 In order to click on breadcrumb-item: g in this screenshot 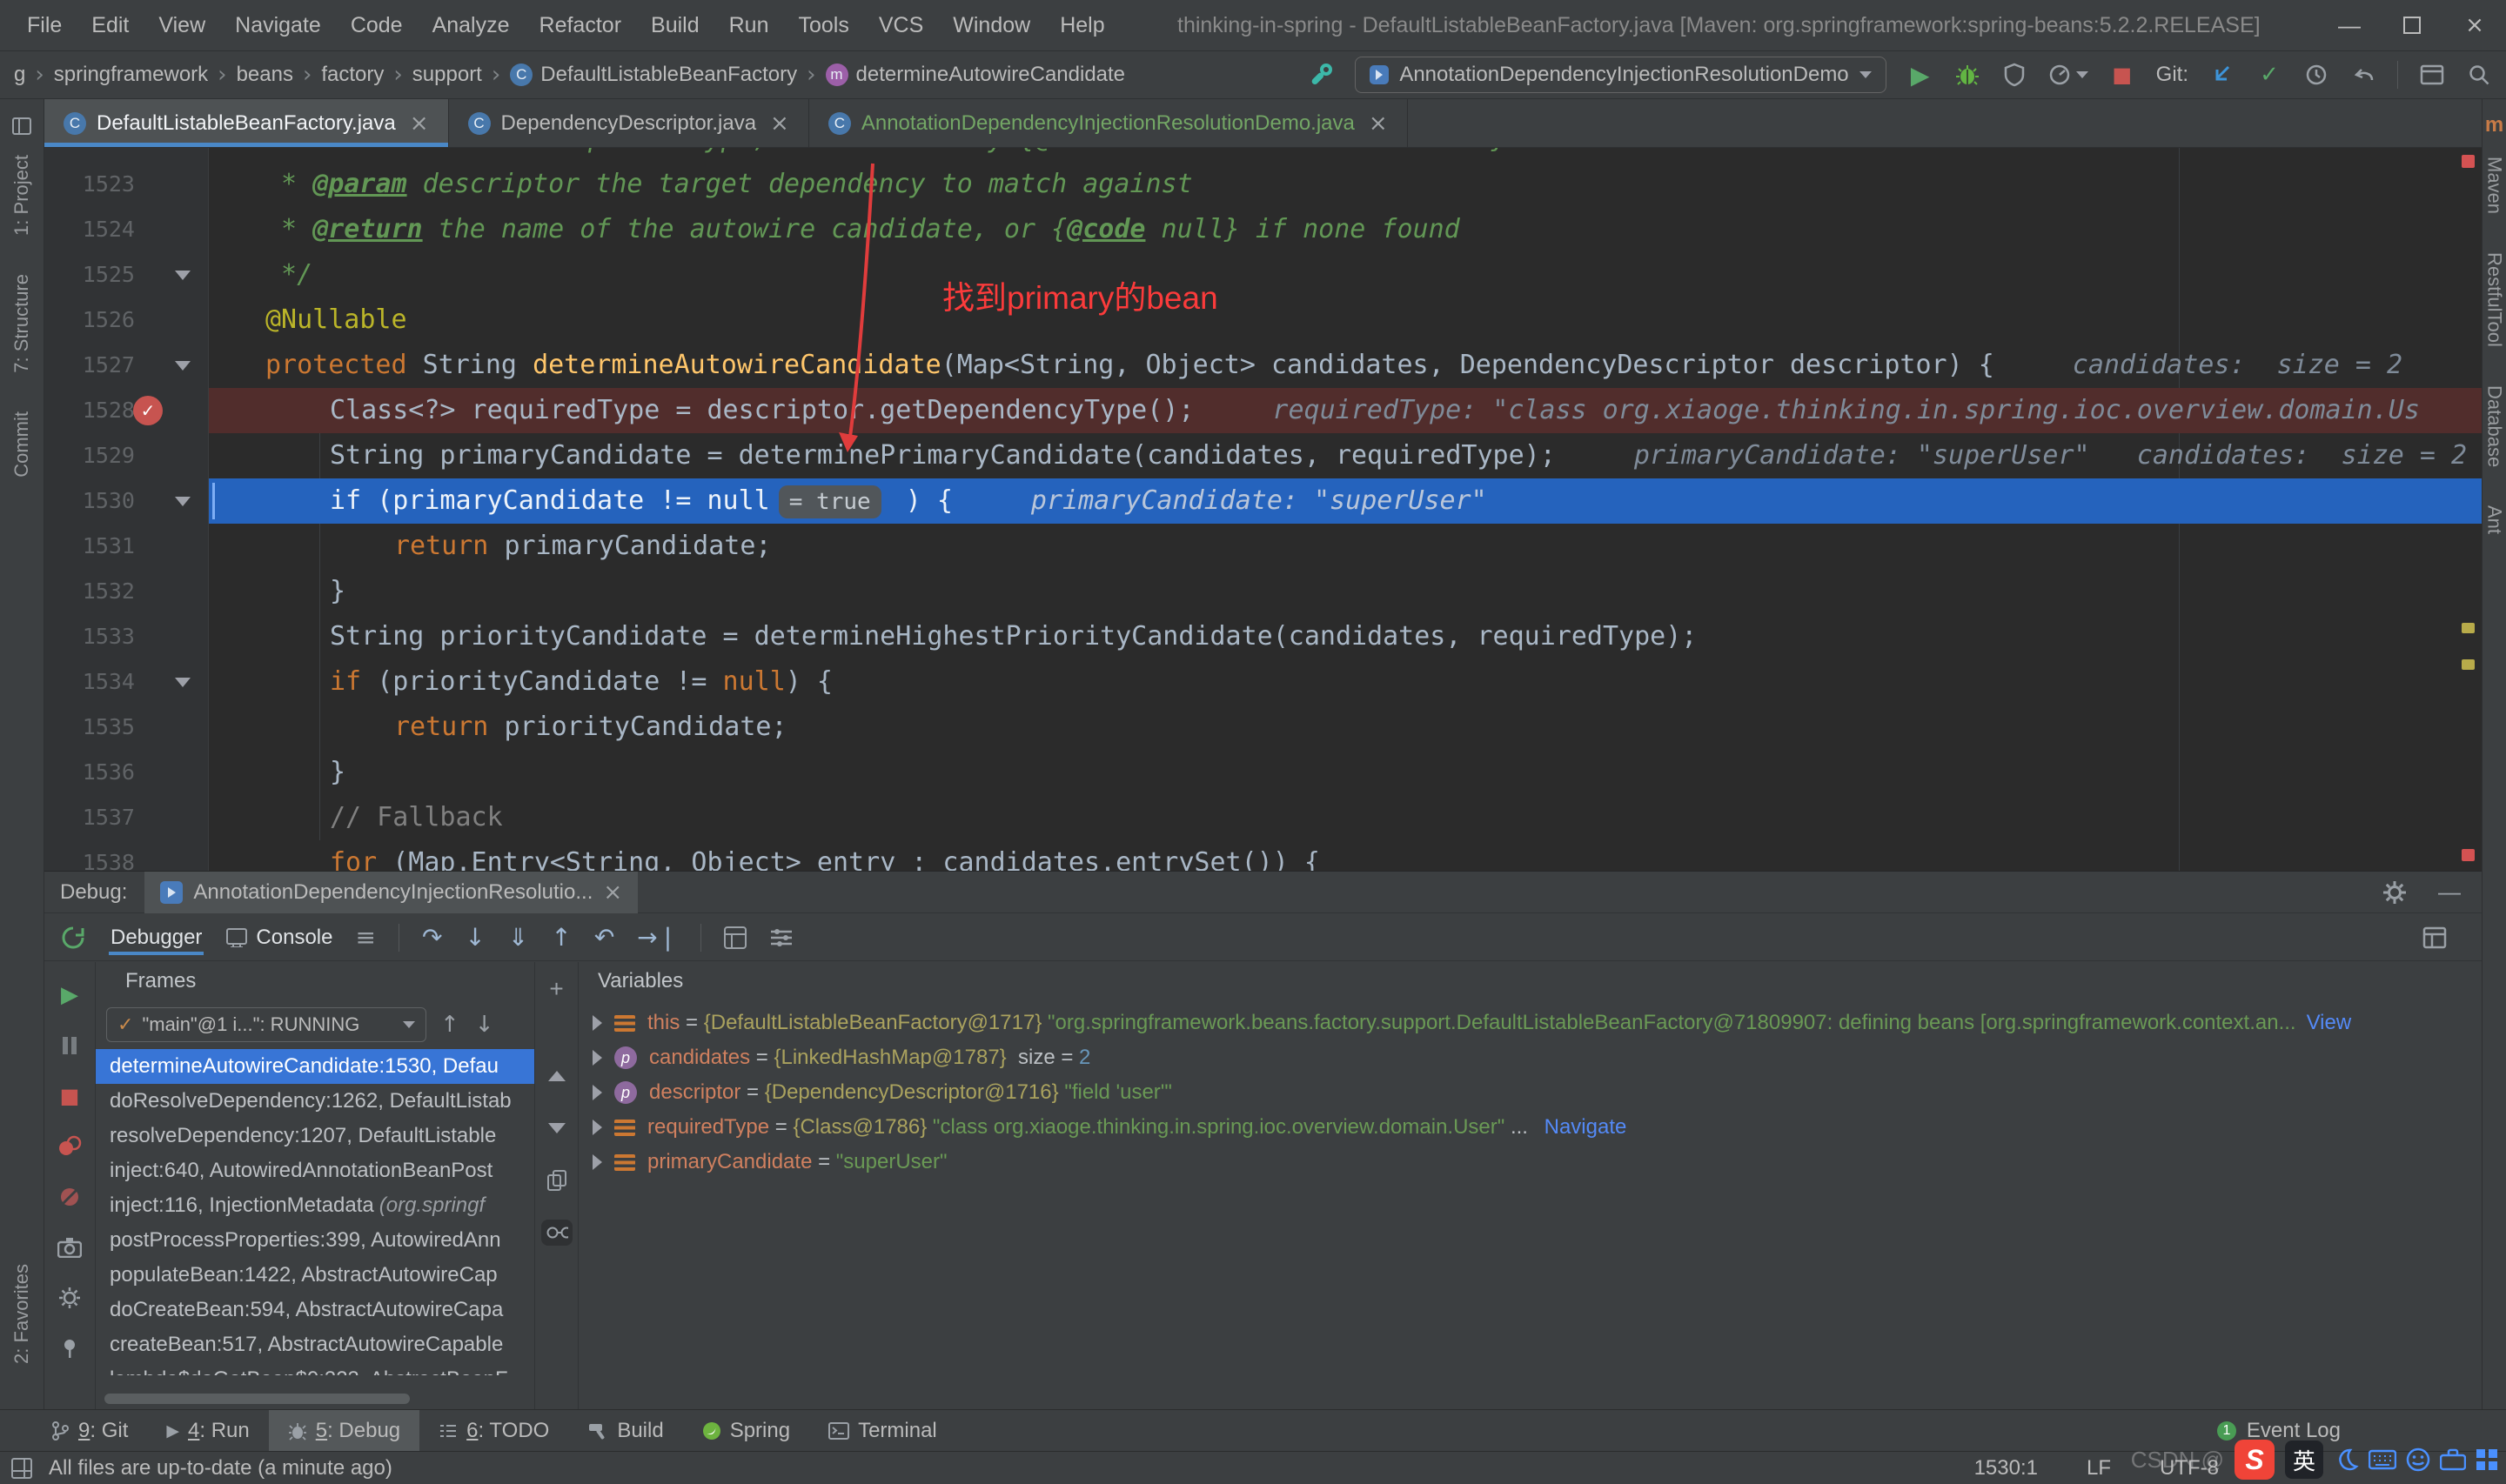, I will do `click(19, 75)`.